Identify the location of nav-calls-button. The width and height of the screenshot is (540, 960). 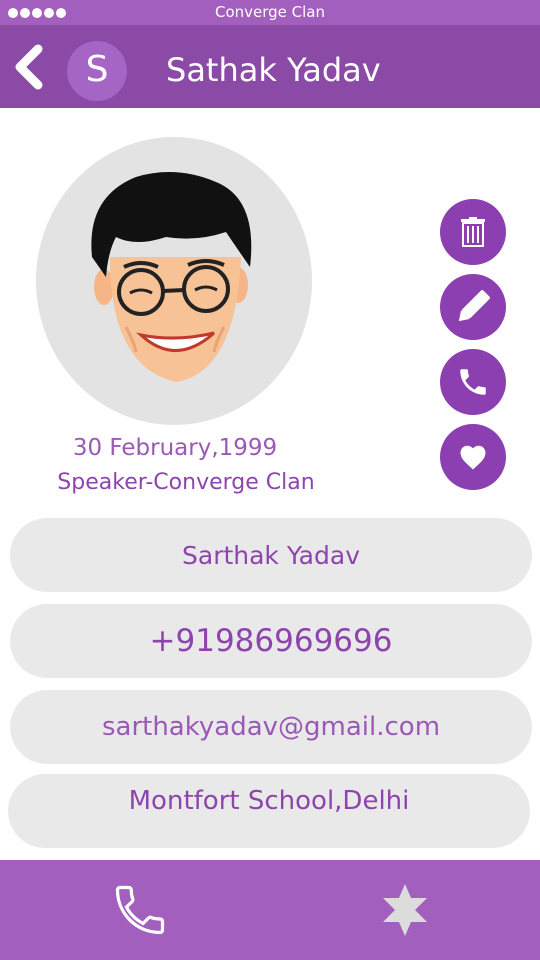
(140, 910).